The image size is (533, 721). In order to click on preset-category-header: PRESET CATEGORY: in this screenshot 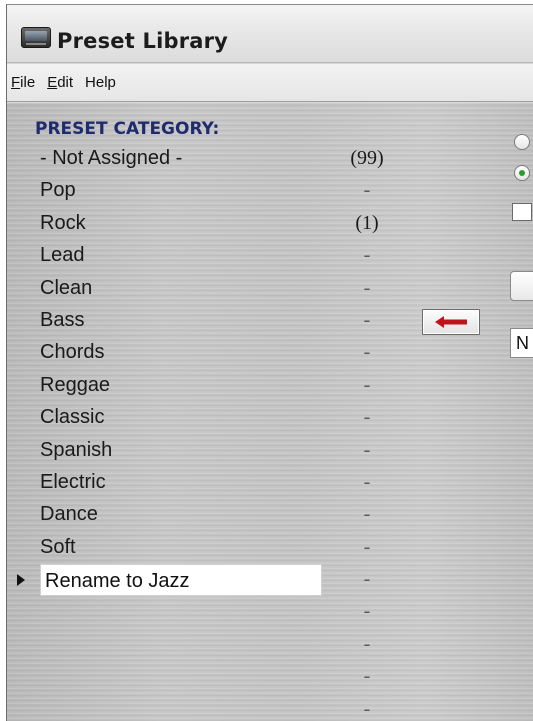, I will do `click(127, 129)`.